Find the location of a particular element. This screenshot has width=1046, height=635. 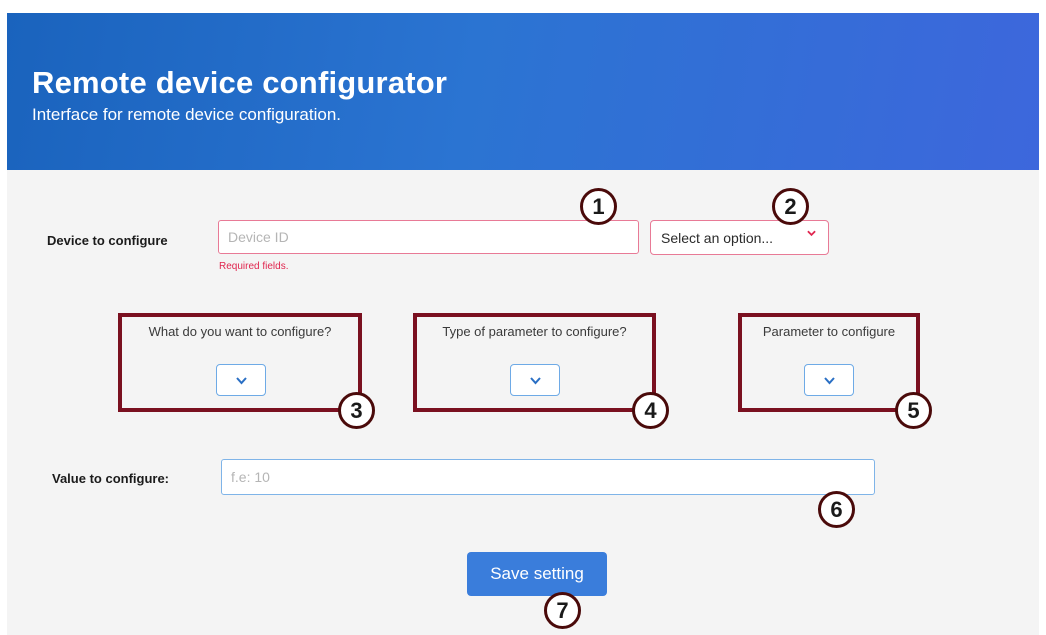

annotation-badge-7: 7 is located at coordinates (562, 610).